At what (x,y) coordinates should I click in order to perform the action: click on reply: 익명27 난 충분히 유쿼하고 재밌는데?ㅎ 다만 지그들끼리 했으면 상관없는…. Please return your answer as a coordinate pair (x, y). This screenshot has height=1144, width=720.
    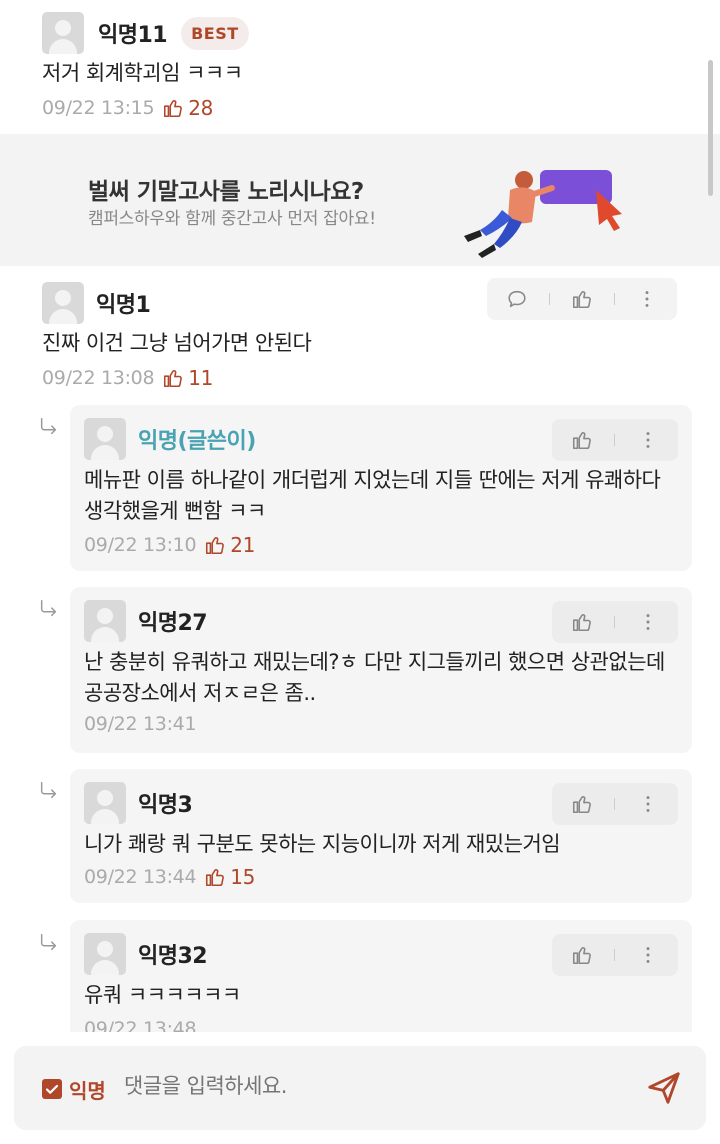
    Looking at the image, I should click on (381, 670).